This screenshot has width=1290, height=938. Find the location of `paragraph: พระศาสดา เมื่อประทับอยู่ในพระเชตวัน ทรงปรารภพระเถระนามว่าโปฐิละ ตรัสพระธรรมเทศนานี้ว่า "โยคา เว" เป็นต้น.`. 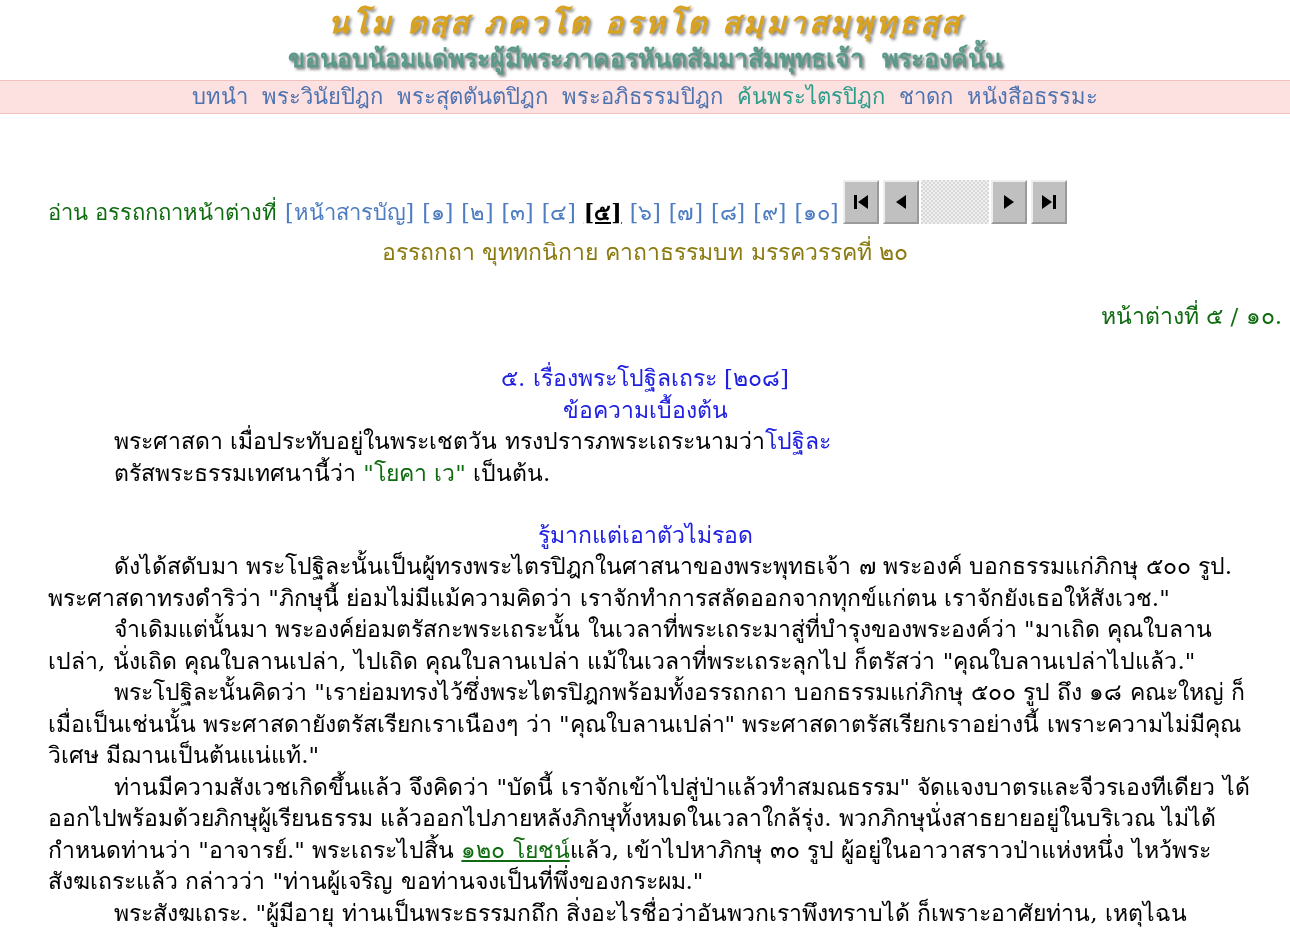

paragraph: พระศาสดา เมื่อประทับอยู่ในพระเชตวัน ทรงปรารภพระเถระนามว่าโปฐิละ ตรัสพระธรรมเทศนานี้ว่า "โยคา เว" เป็นต้น. is located at coordinates (645, 457).